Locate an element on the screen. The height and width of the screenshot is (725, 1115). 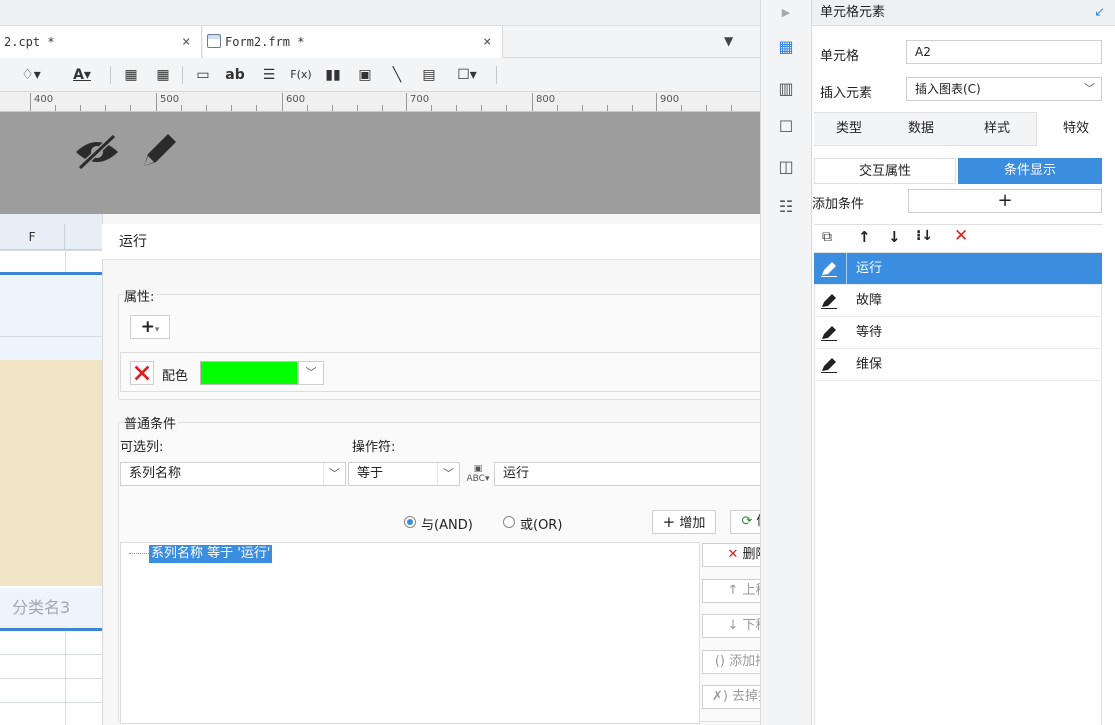
and-radio is located at coordinates (410, 522).